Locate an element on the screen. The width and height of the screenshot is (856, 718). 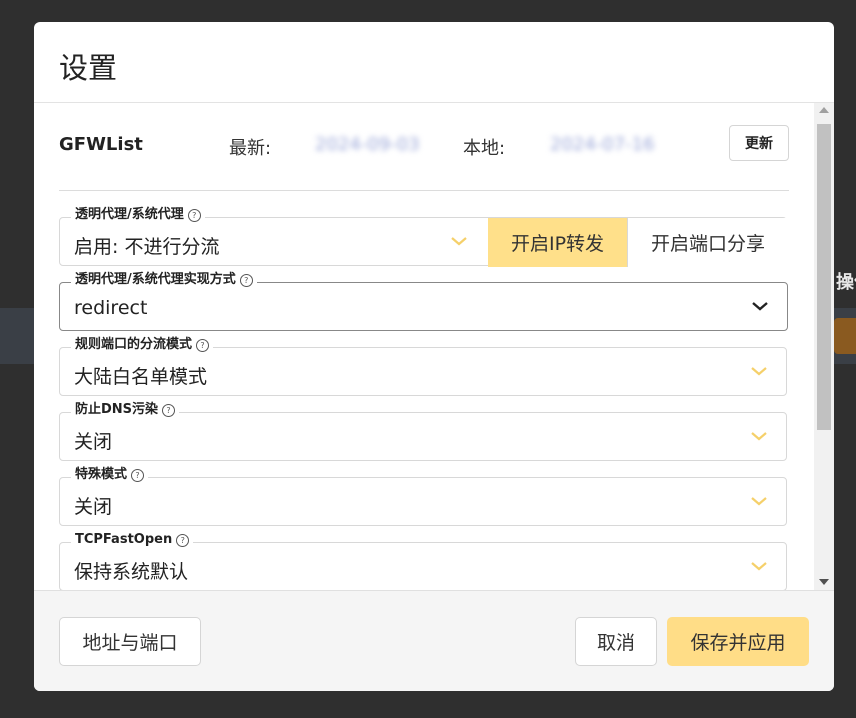
proxy-legend: 透明代理/系统代理 ? is located at coordinates (138, 215).